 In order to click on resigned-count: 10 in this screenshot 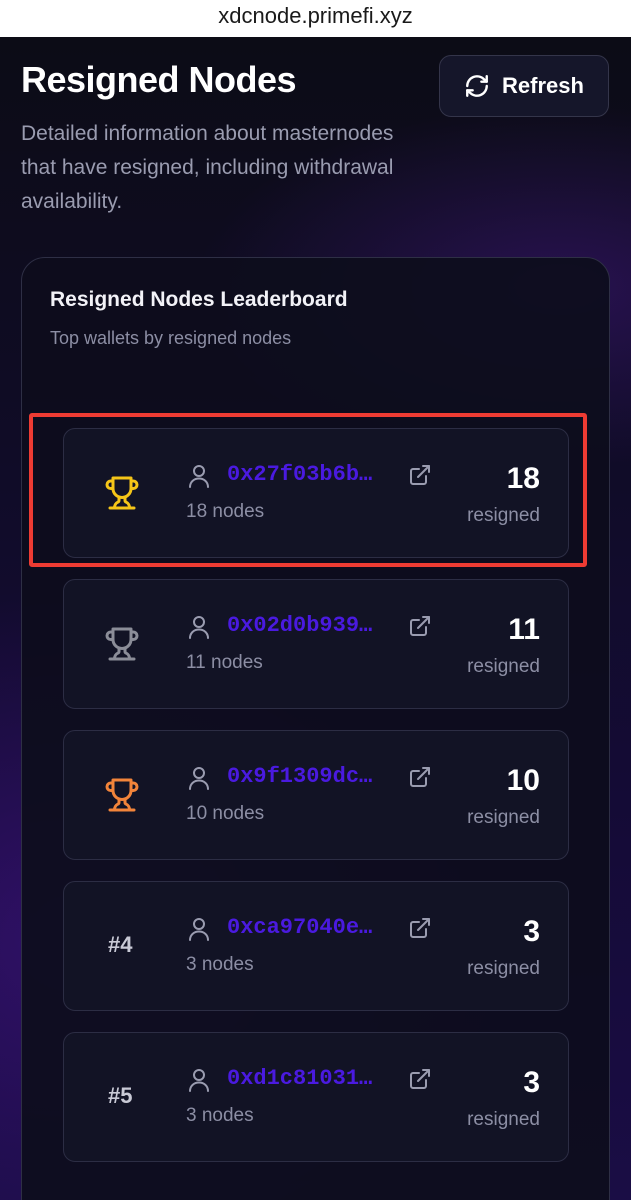, I will do `click(523, 780)`.